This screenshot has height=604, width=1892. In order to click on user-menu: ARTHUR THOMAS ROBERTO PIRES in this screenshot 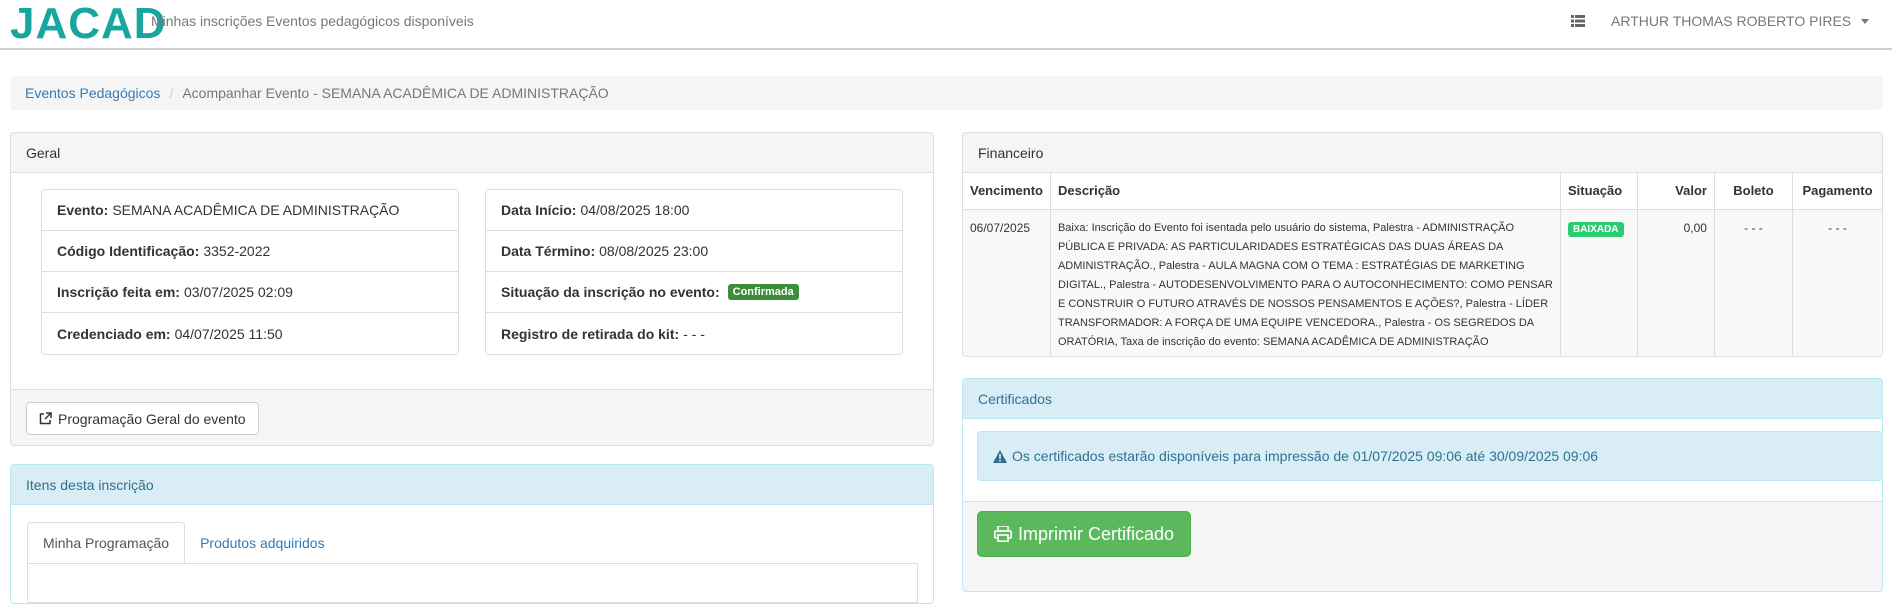, I will do `click(1740, 21)`.